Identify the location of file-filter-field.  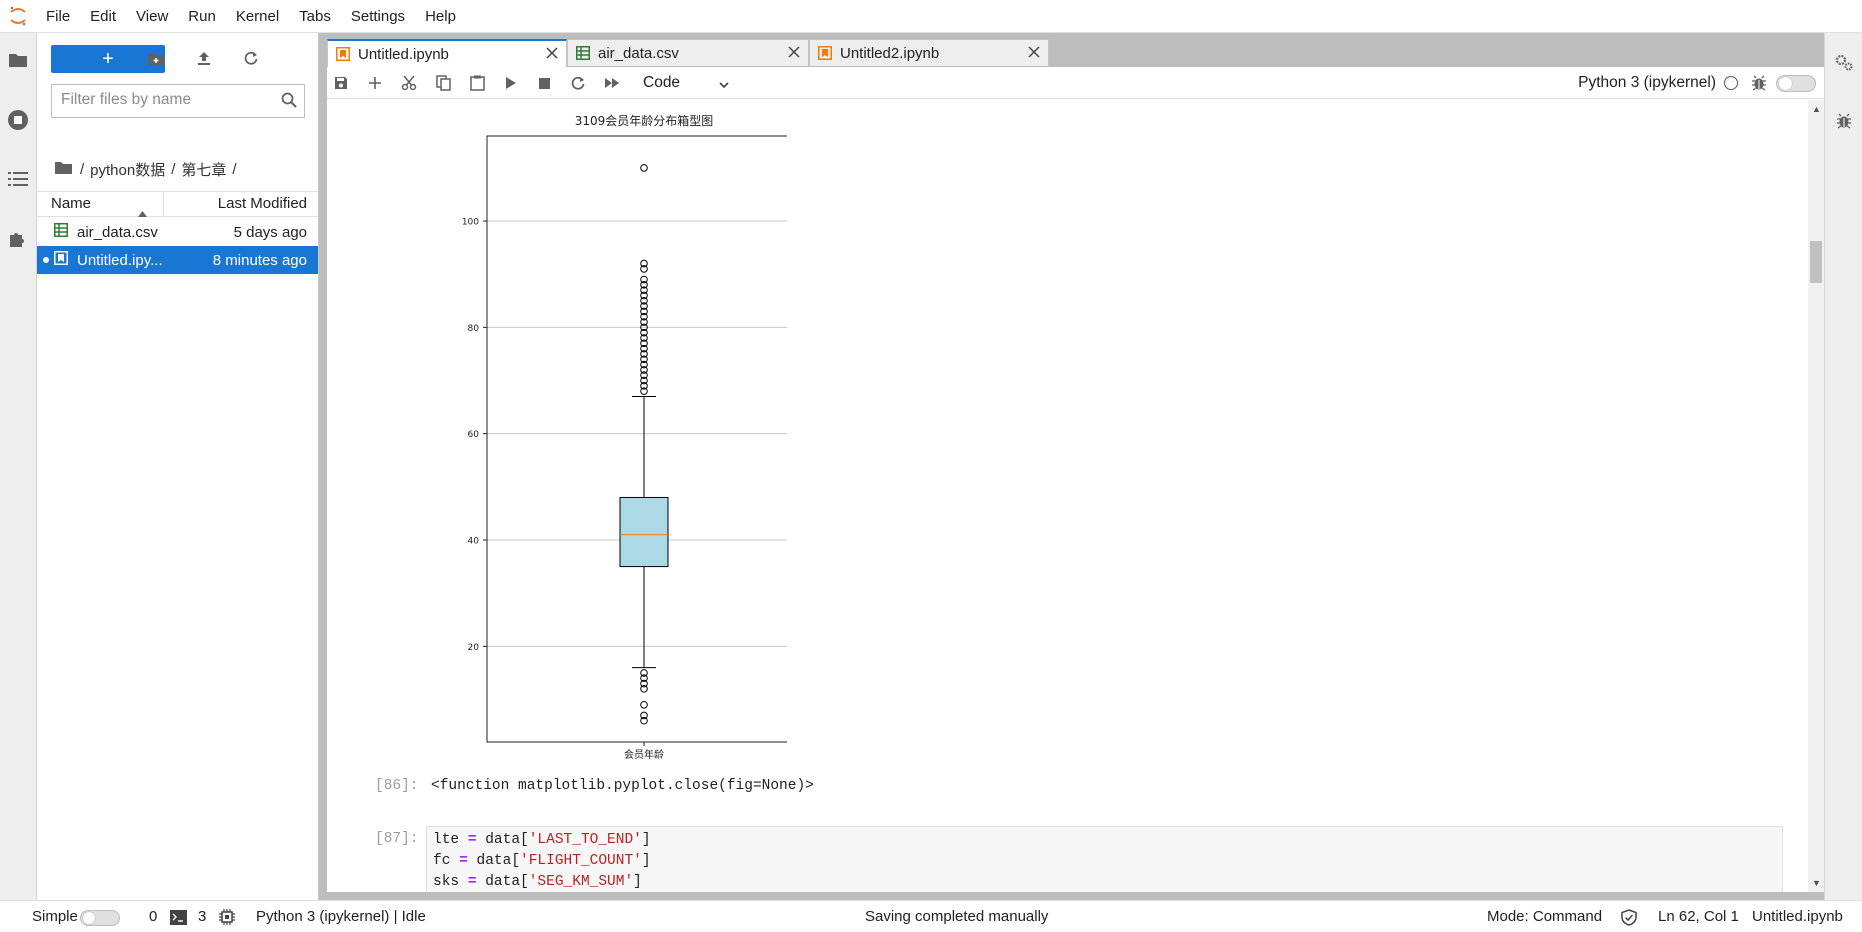
(178, 101).